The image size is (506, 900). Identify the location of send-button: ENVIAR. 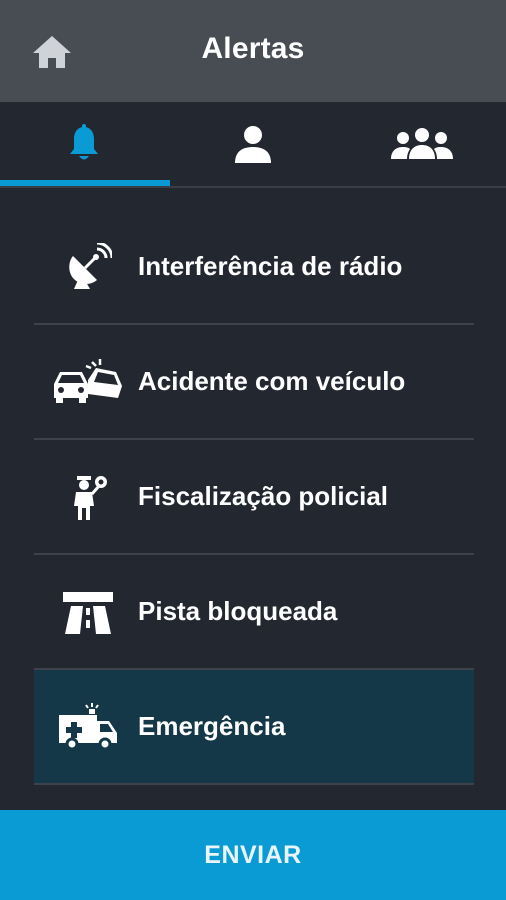
(253, 855).